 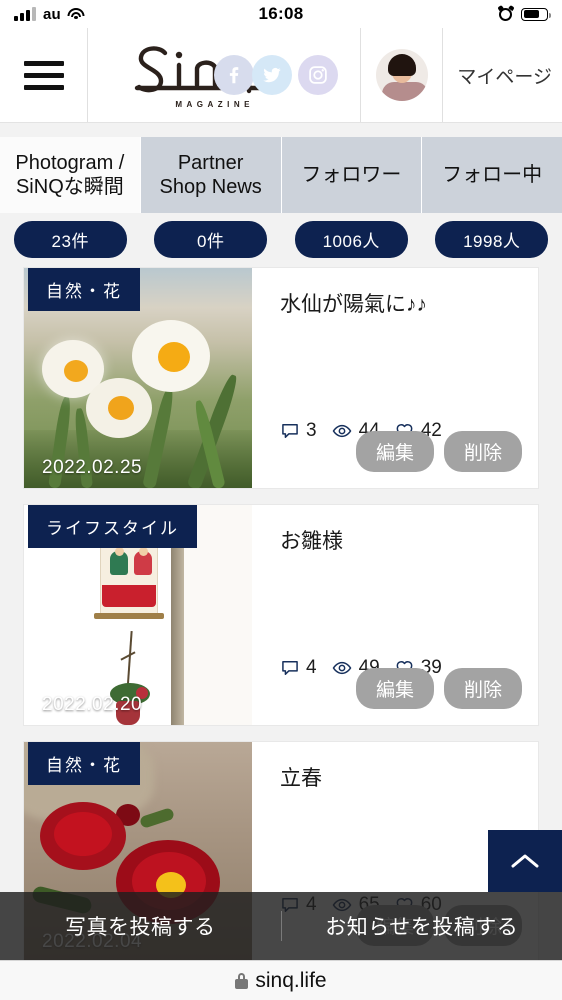 What do you see at coordinates (215, 104) in the screenshot?
I see `logo-subtitle: MAGAZINE` at bounding box center [215, 104].